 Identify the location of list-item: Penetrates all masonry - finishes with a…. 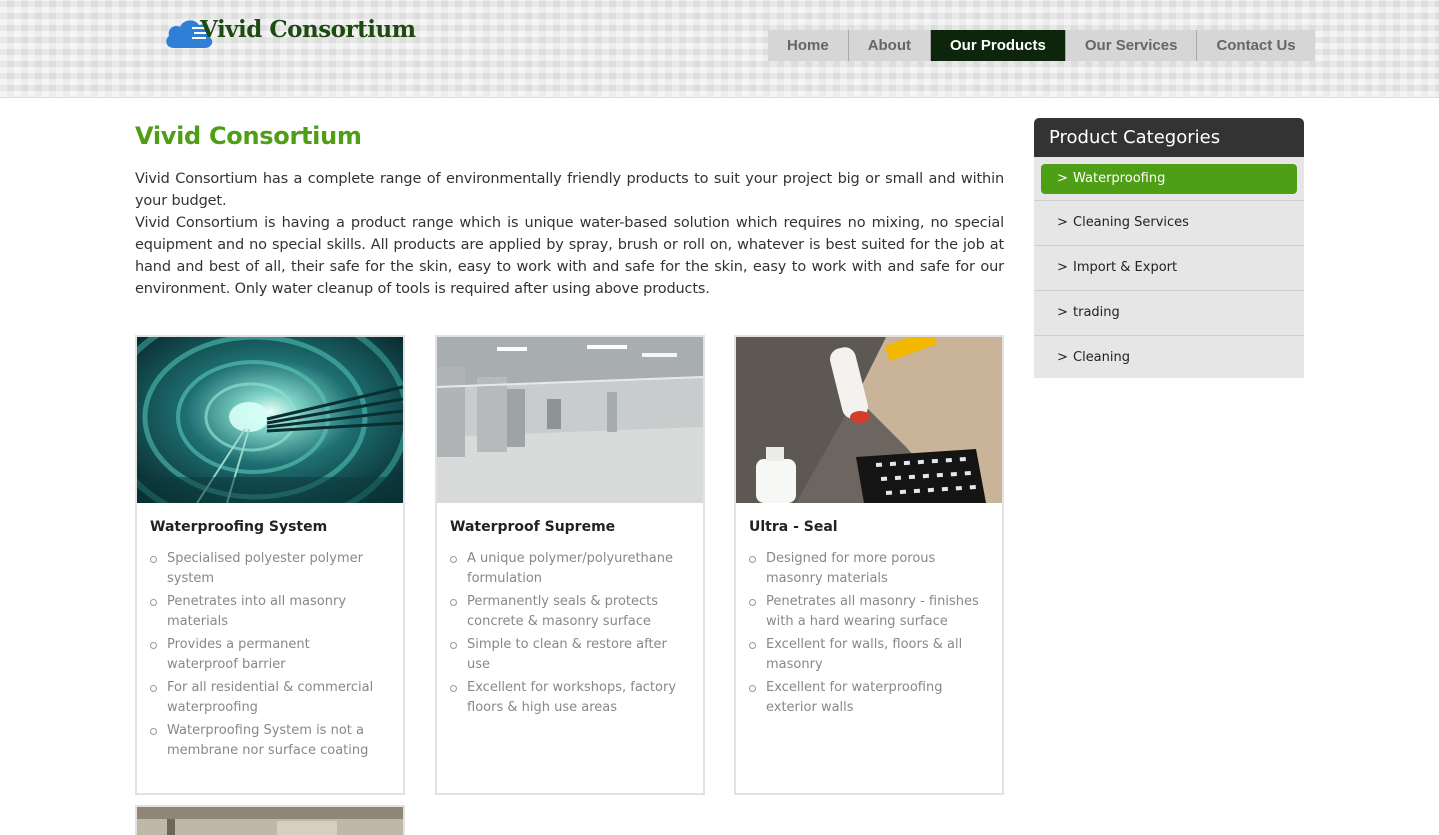
(865, 612).